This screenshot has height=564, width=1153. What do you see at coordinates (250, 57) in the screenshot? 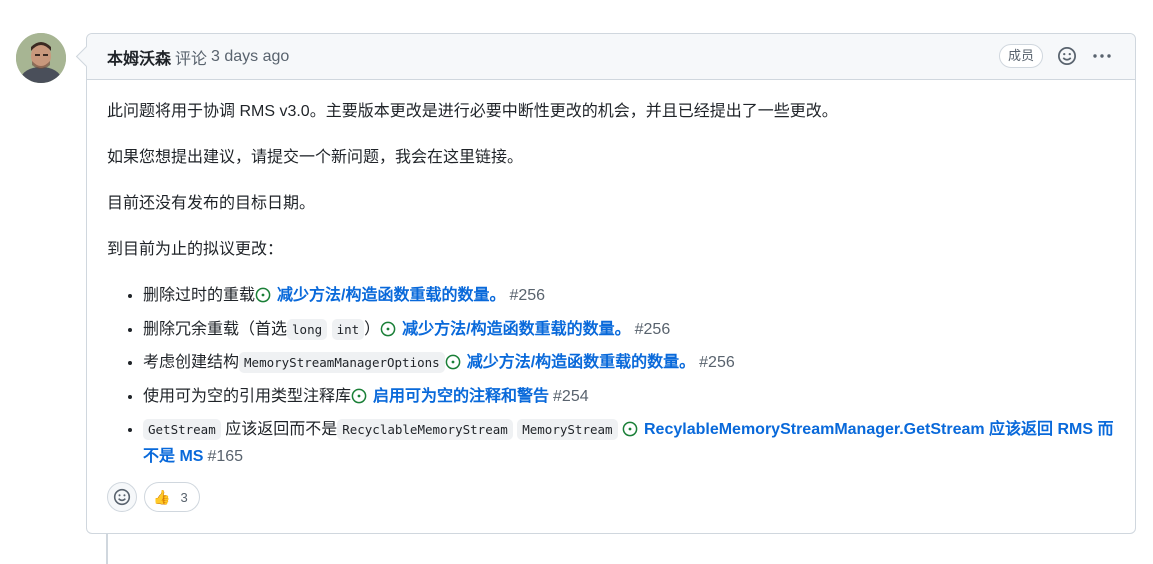
I see `comment-timestamp: 3 days ago` at bounding box center [250, 57].